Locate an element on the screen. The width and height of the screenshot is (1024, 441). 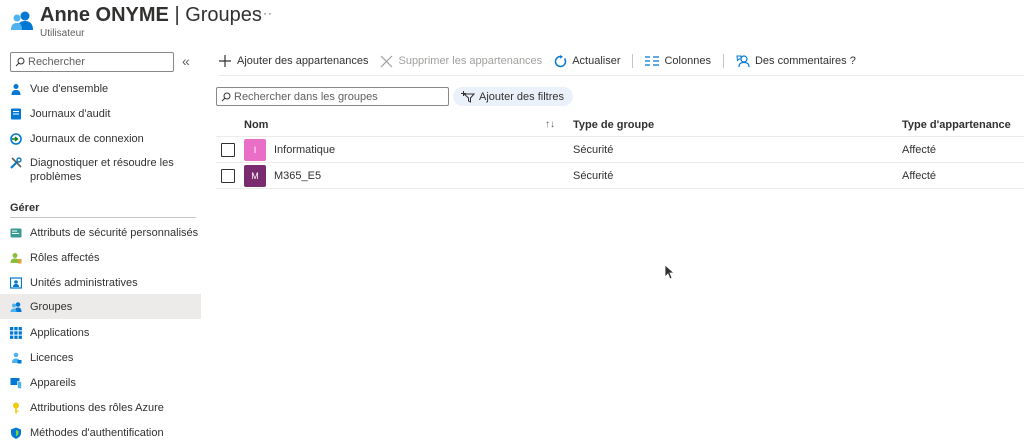
wrench-icon is located at coordinates (16, 163).